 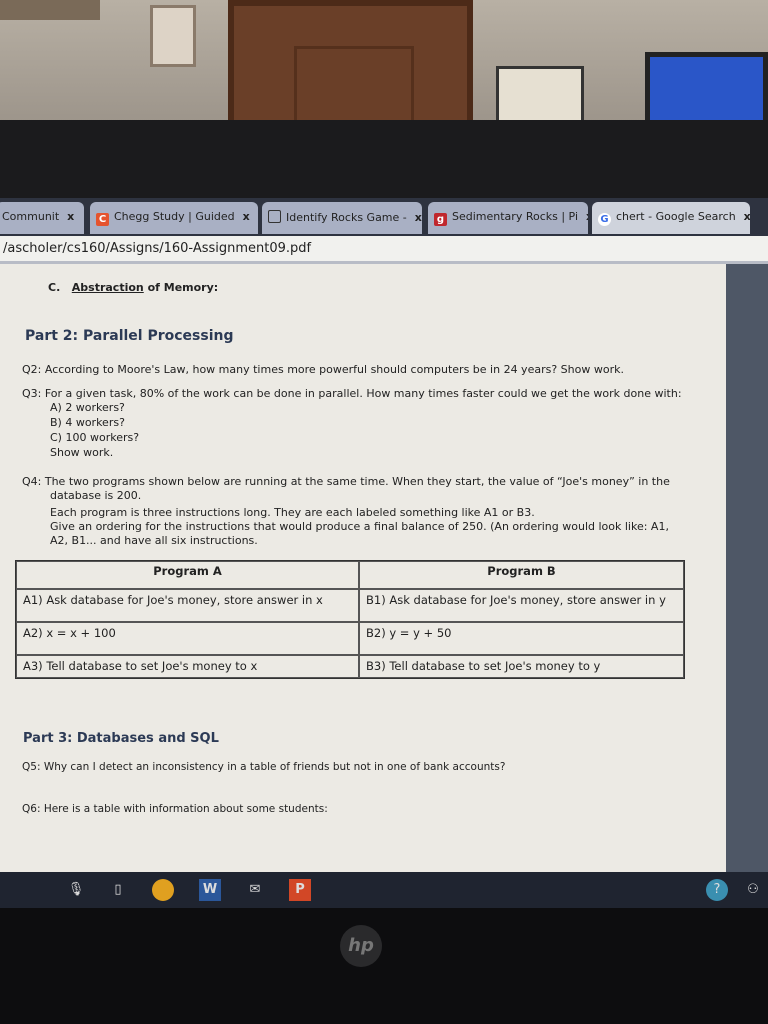 What do you see at coordinates (187, 575) in the screenshot?
I see `table-header: Program A` at bounding box center [187, 575].